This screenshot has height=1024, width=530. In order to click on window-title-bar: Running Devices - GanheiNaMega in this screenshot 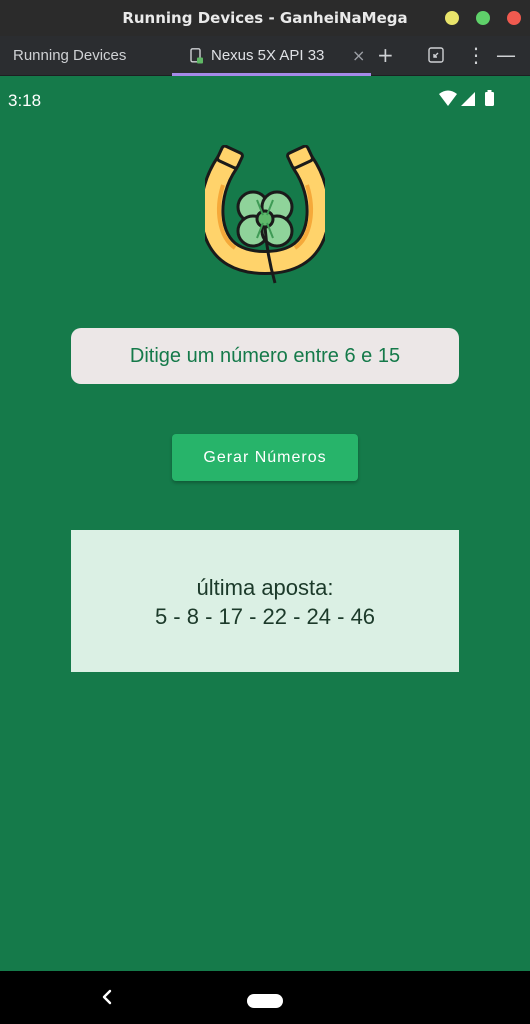, I will do `click(265, 18)`.